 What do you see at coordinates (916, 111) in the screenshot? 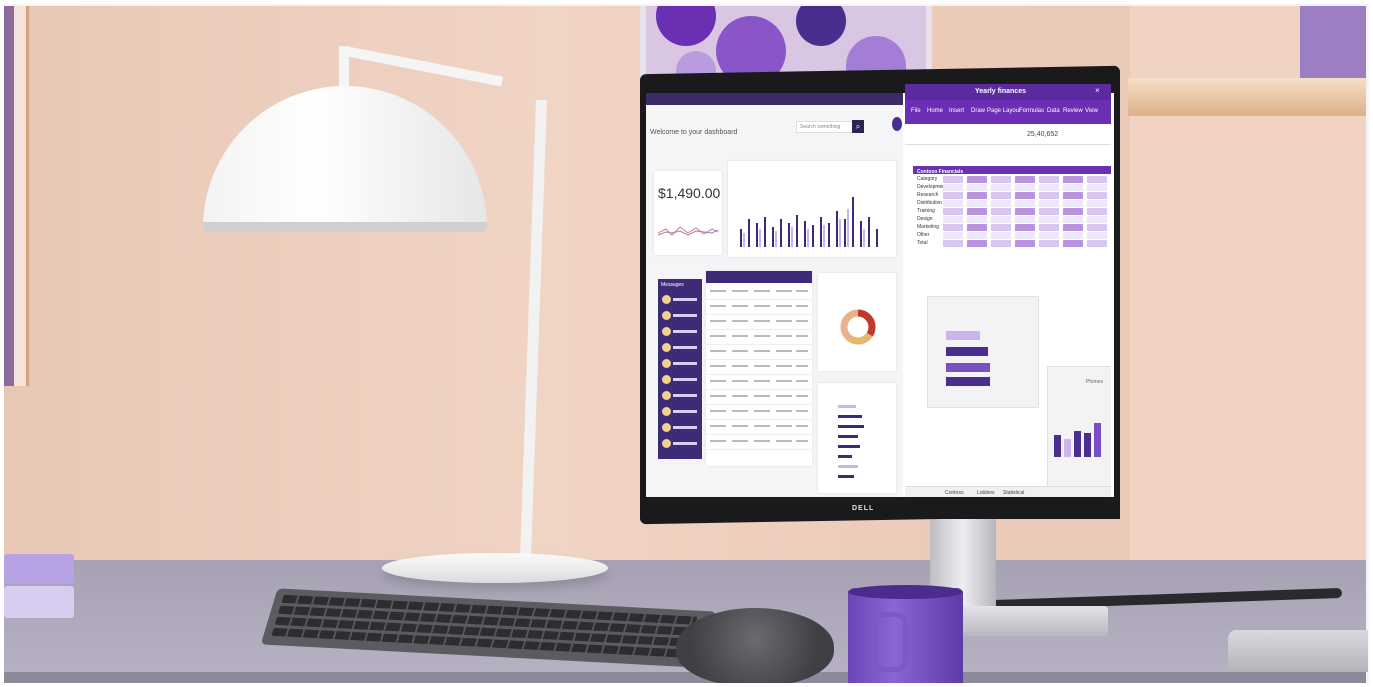
I see `menu-file: File` at bounding box center [916, 111].